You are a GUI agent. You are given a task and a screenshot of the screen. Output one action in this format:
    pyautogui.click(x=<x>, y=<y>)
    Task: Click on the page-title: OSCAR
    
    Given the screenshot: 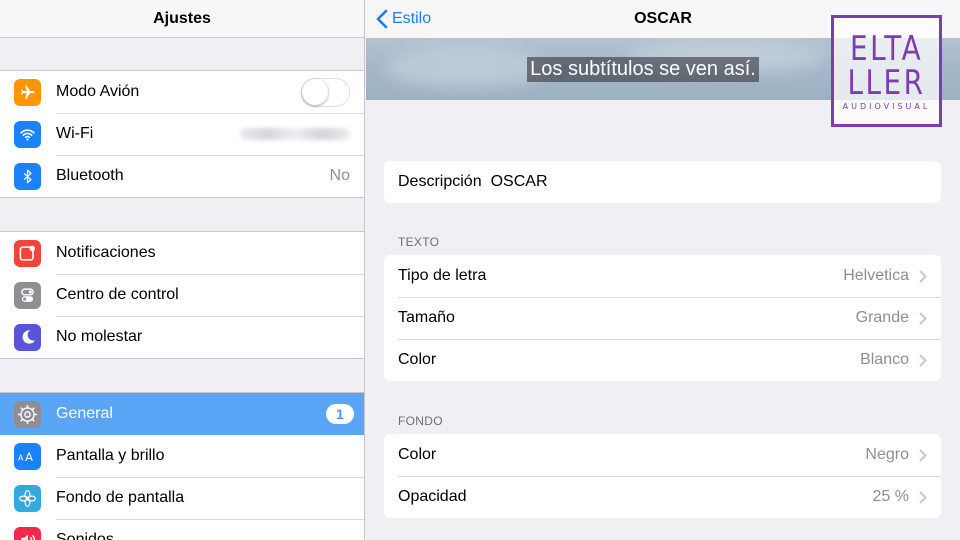 What is the action you would take?
    pyautogui.click(x=663, y=18)
    